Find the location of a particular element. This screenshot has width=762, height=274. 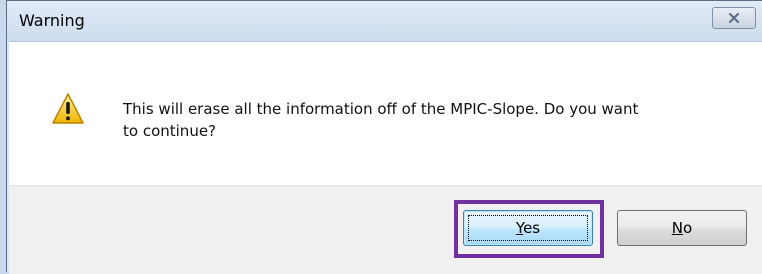

window-title: Warning is located at coordinates (52, 20).